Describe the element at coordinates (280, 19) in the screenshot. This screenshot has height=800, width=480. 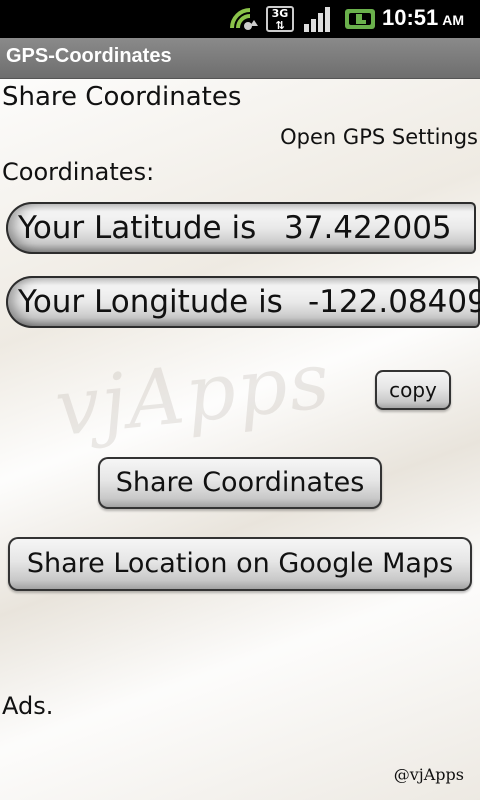
I see `3g-data-icon: 3G ⇅` at that location.